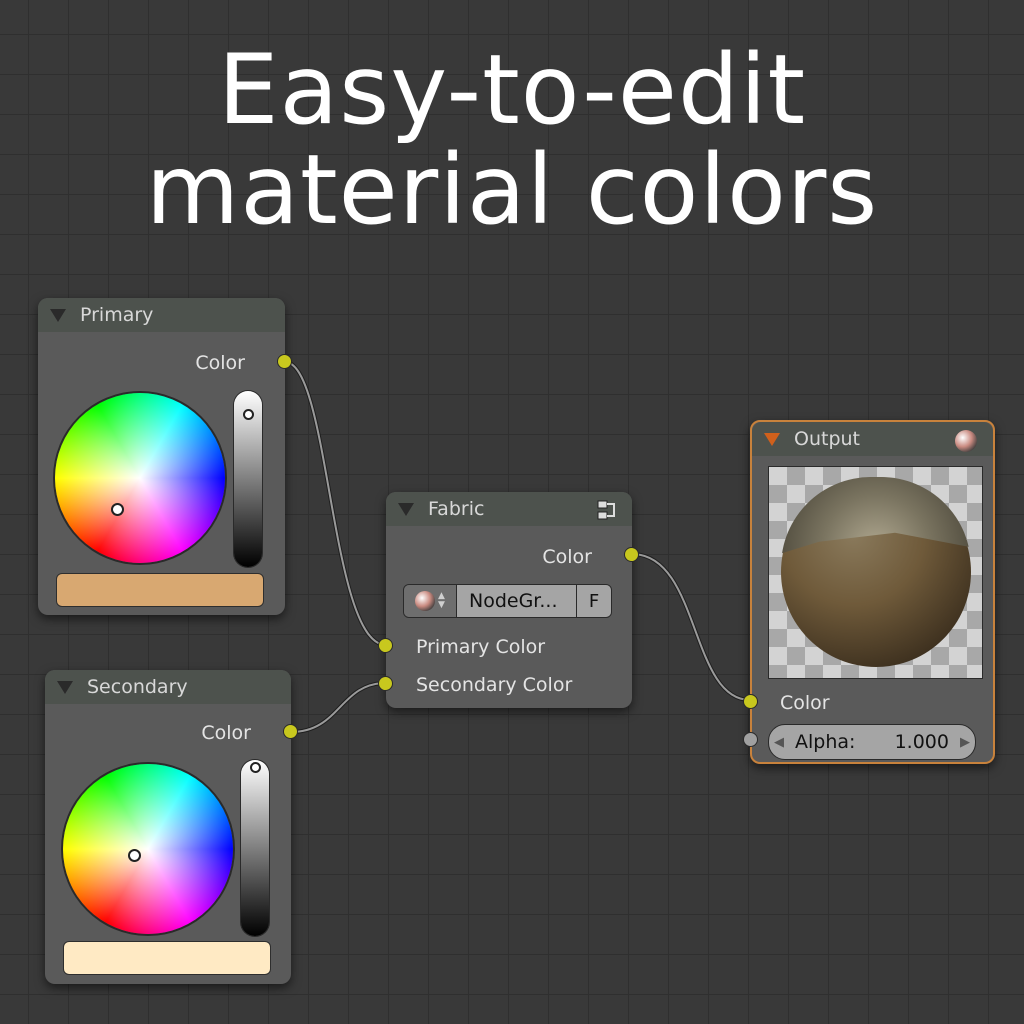 This screenshot has width=1024, height=1024. I want to click on secondary-color-input-label: Secondary Color, so click(494, 685).